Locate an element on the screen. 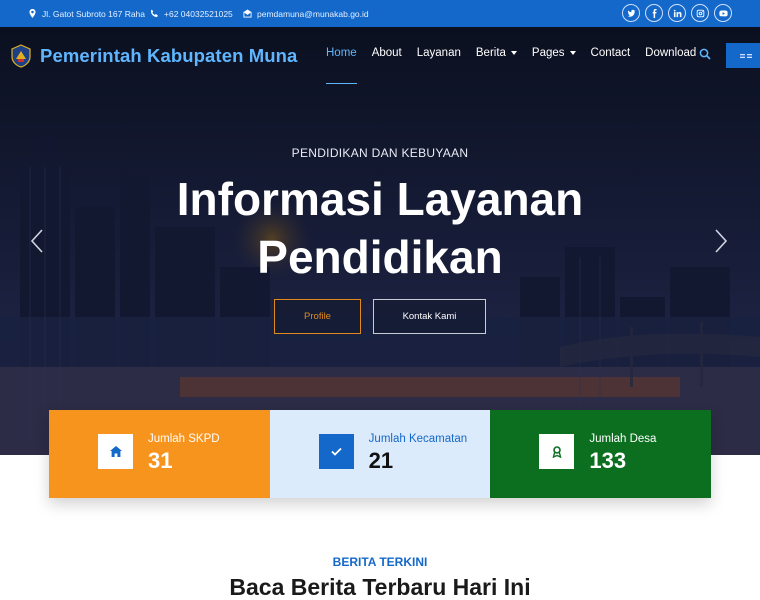  stat-label: Jumlah Desa is located at coordinates (623, 439).